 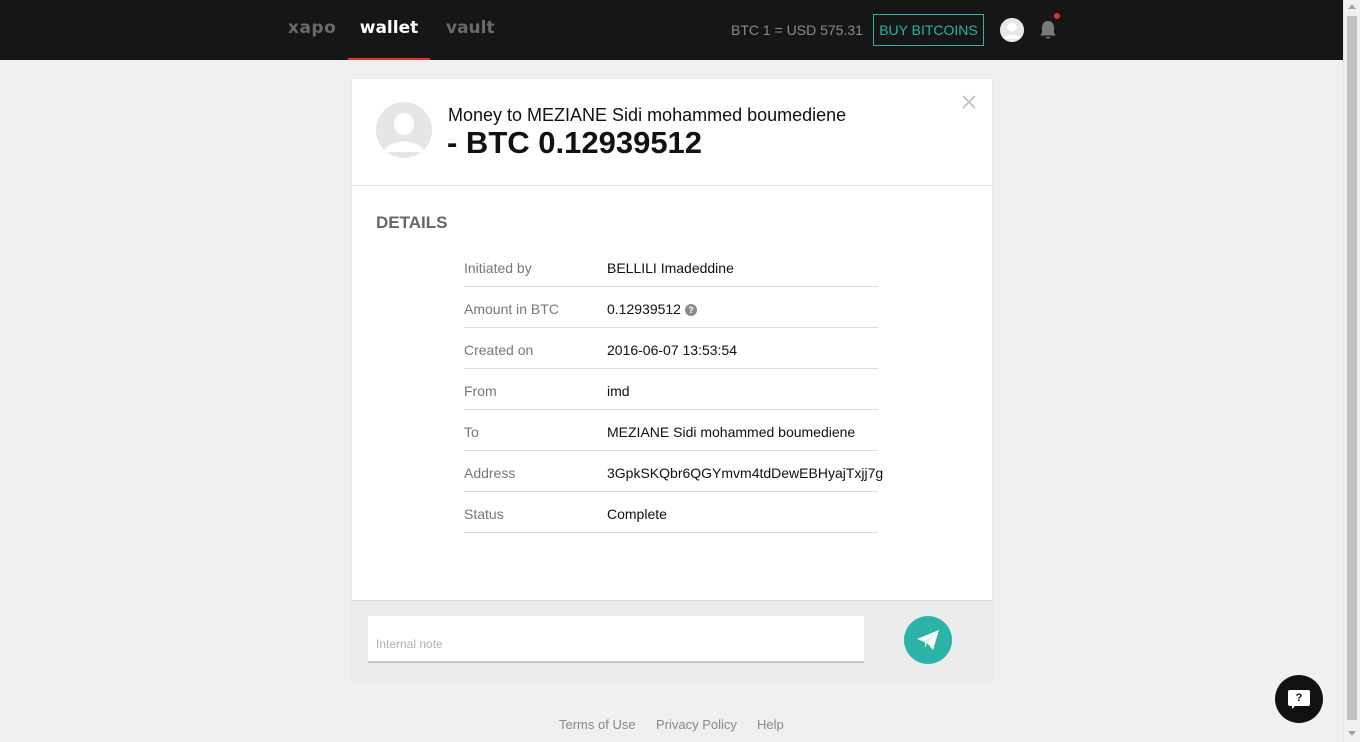 I want to click on detail-value: imd, so click(x=618, y=391).